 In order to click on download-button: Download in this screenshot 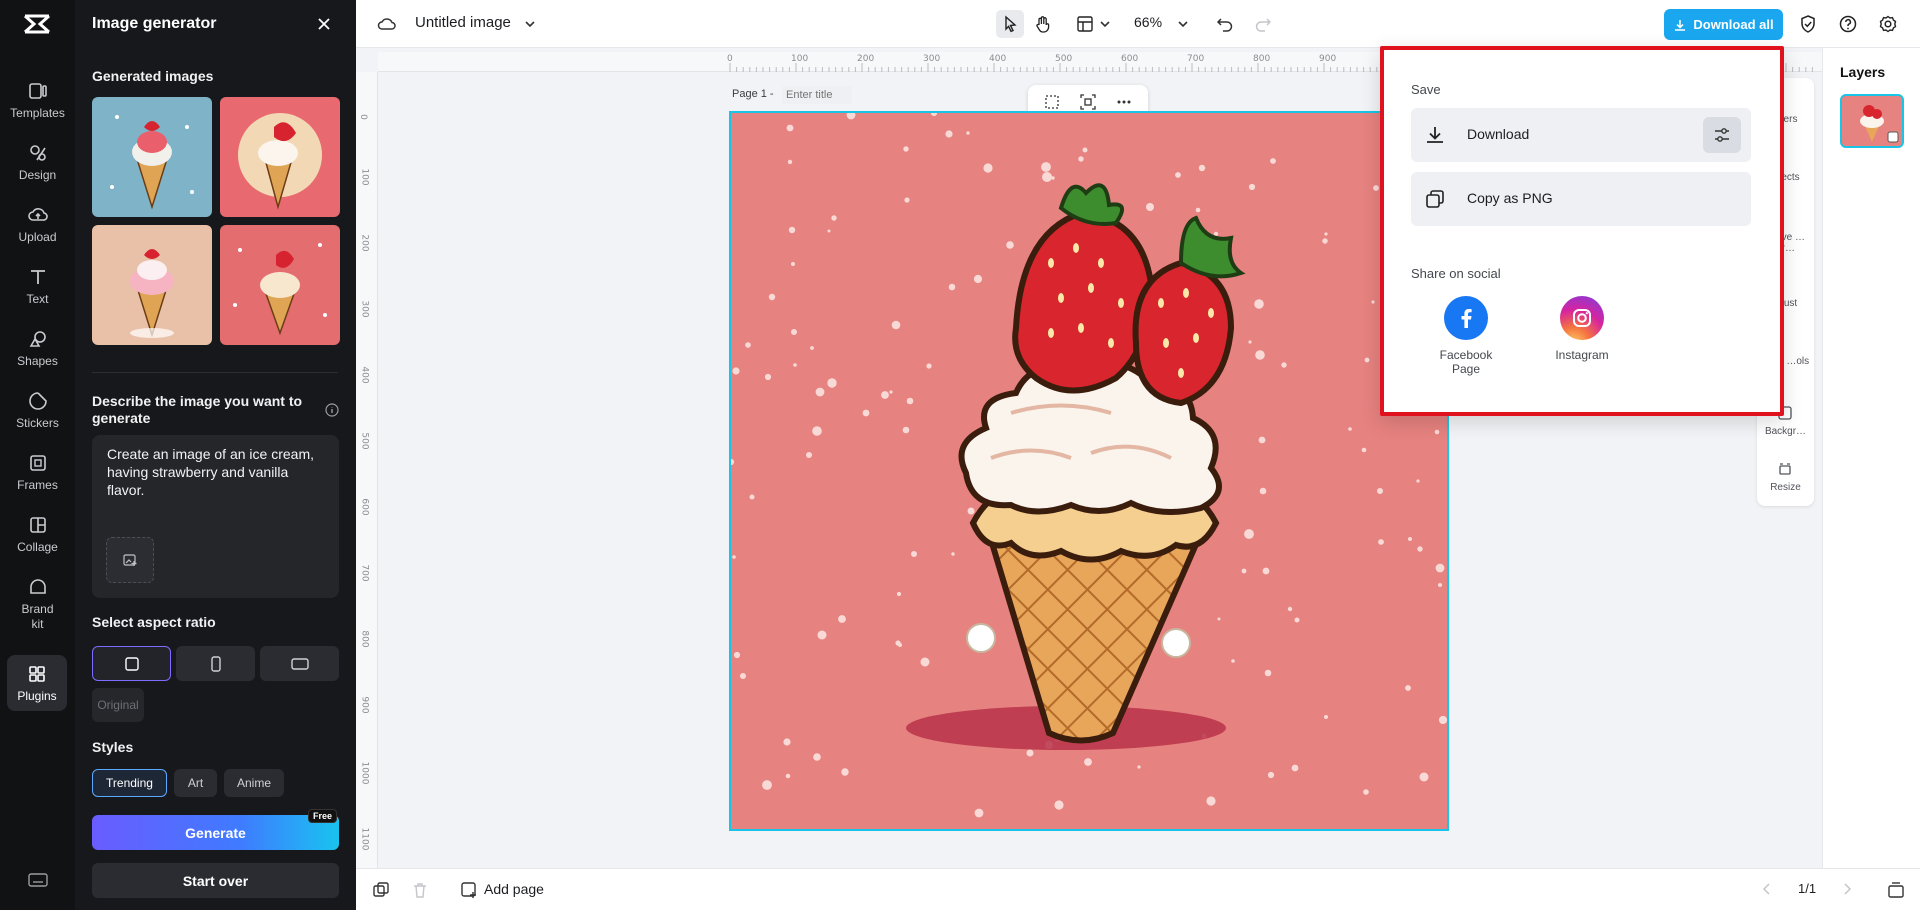, I will do `click(1581, 135)`.